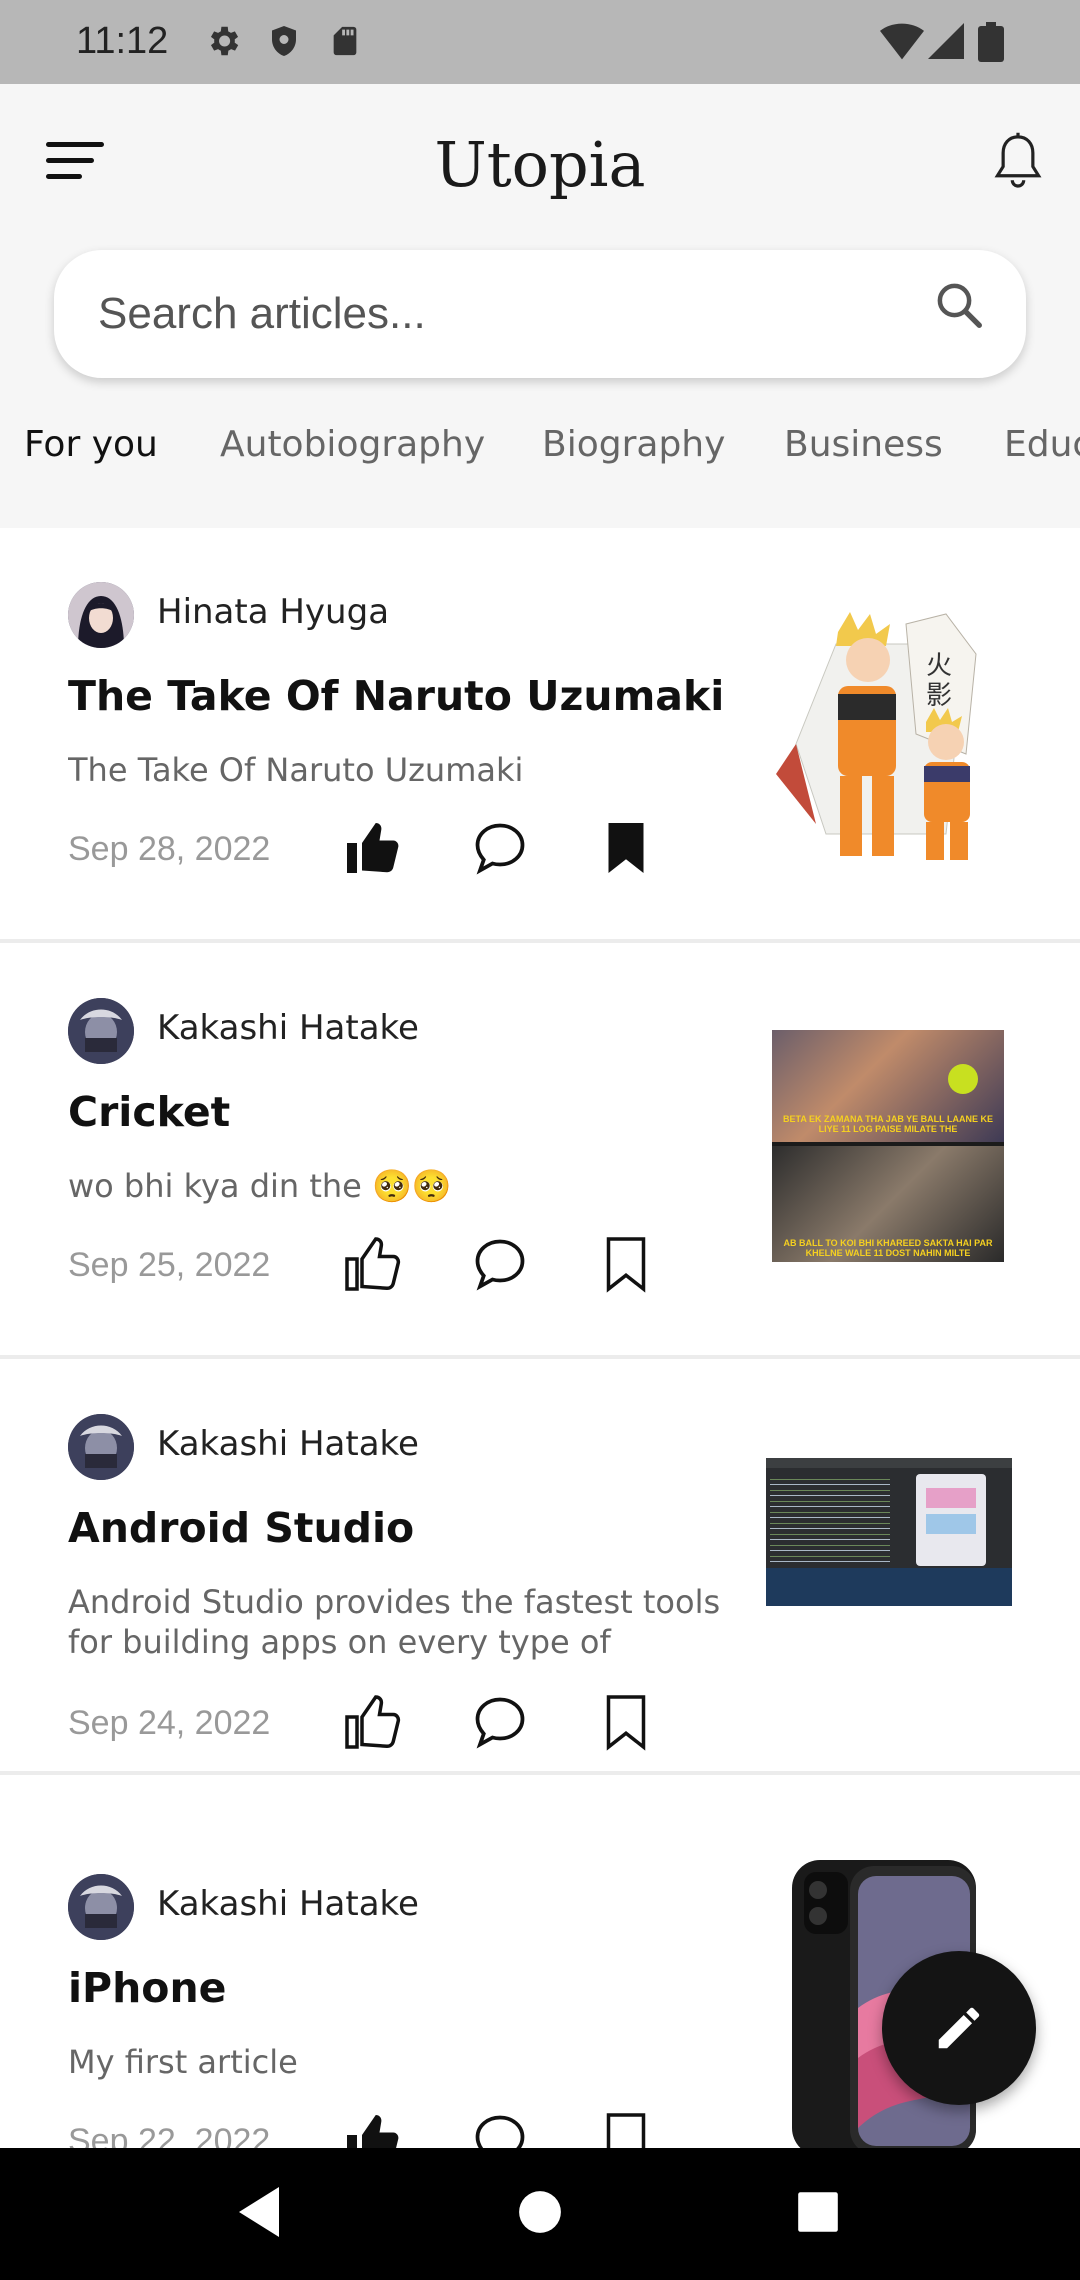  I want to click on article-date: Sep 28, 2022, so click(169, 849).